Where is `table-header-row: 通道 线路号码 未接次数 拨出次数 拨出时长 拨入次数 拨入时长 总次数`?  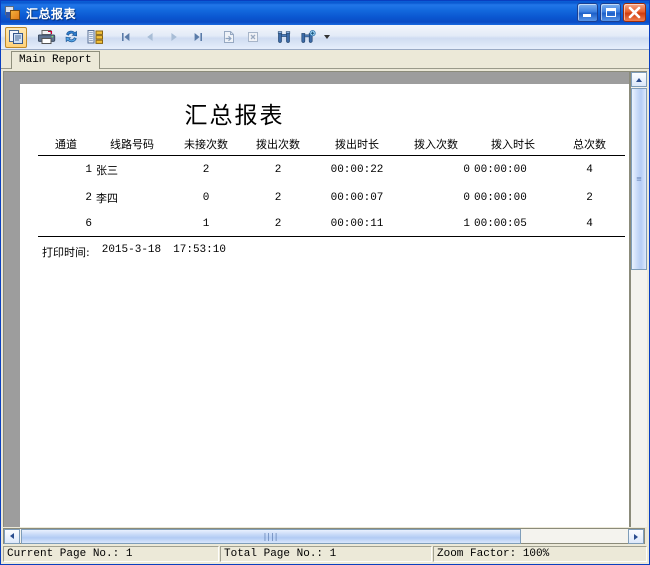 table-header-row: 通道 线路号码 未接次数 拨出次数 拨出时长 拨入次数 拨入时长 总次数 is located at coordinates (331, 145).